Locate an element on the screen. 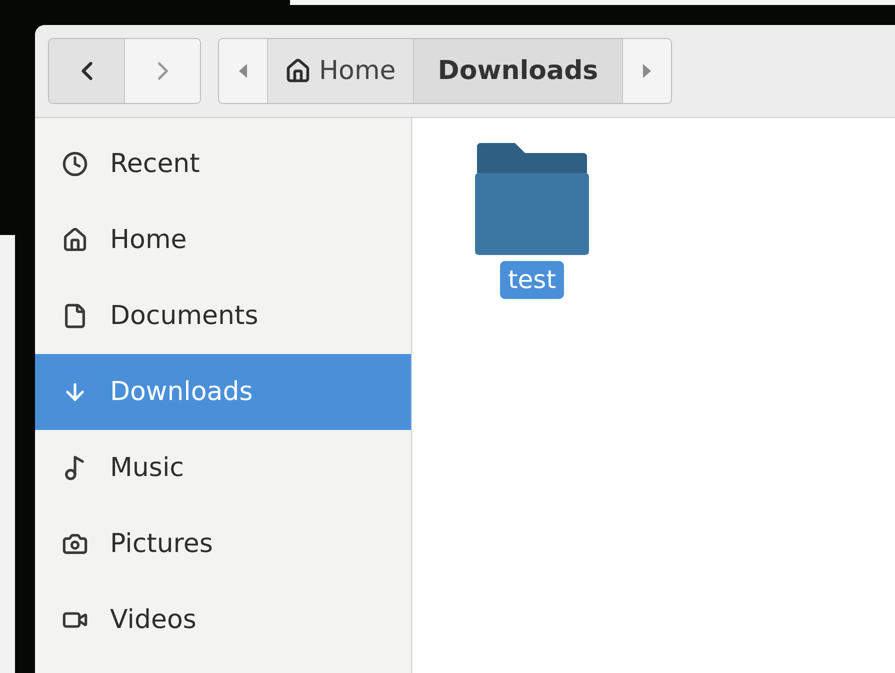 Image resolution: width=895 pixels, height=673 pixels. breadcrumb-button: Downloads is located at coordinates (519, 71).